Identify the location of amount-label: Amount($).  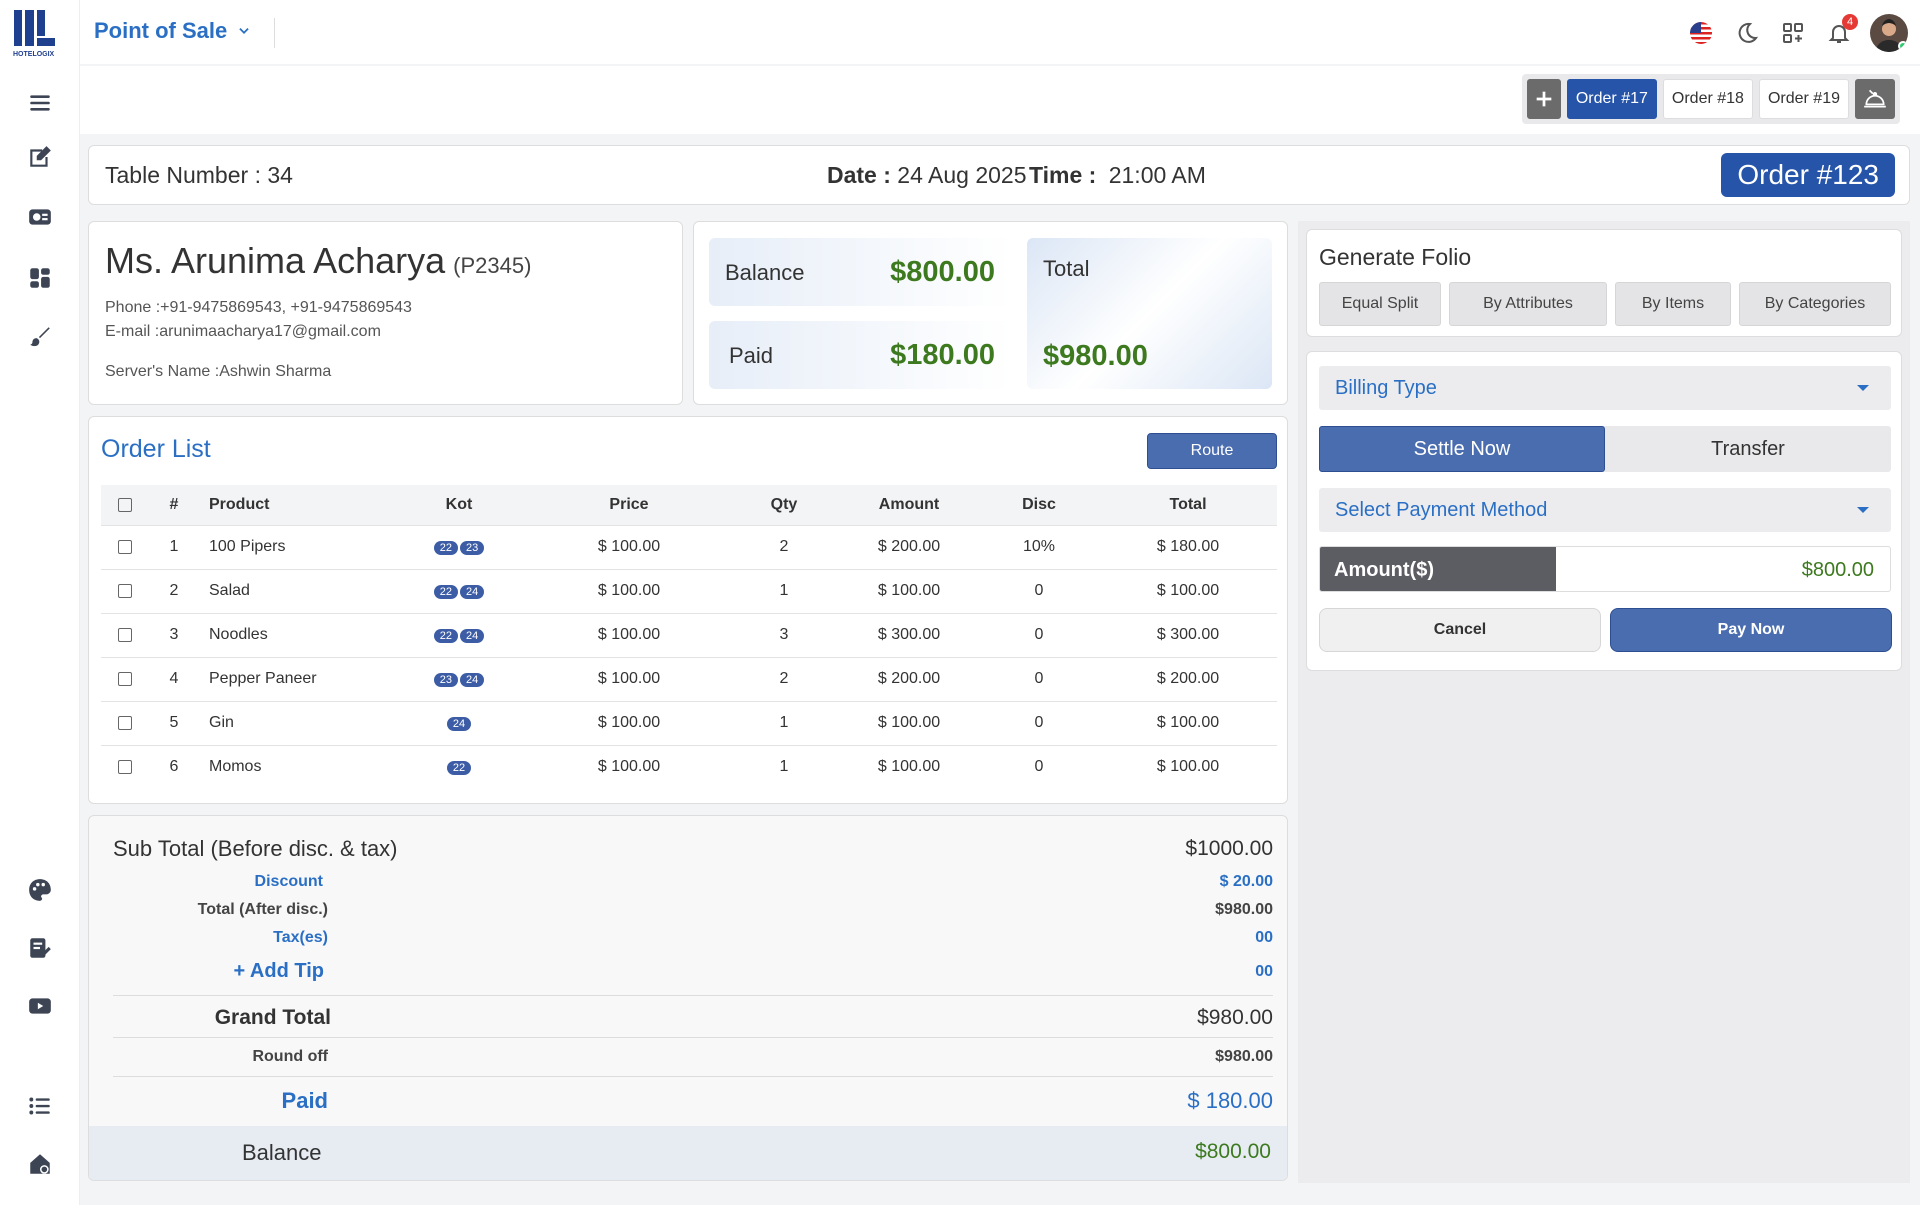
(1438, 569).